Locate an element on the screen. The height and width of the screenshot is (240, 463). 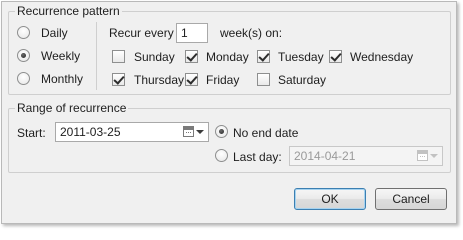
checkbox-friday is located at coordinates (191, 79).